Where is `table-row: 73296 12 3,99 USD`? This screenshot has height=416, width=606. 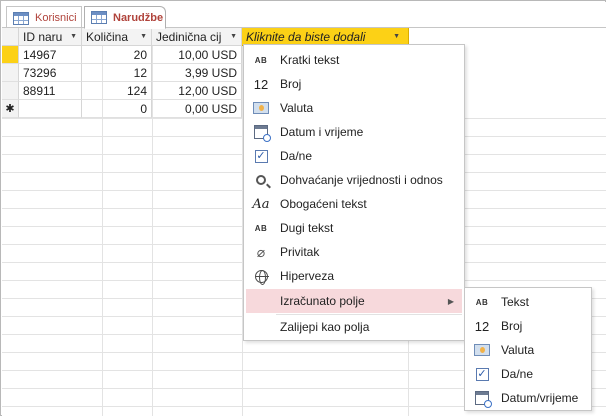
table-row: 73296 12 3,99 USD is located at coordinates (122, 73).